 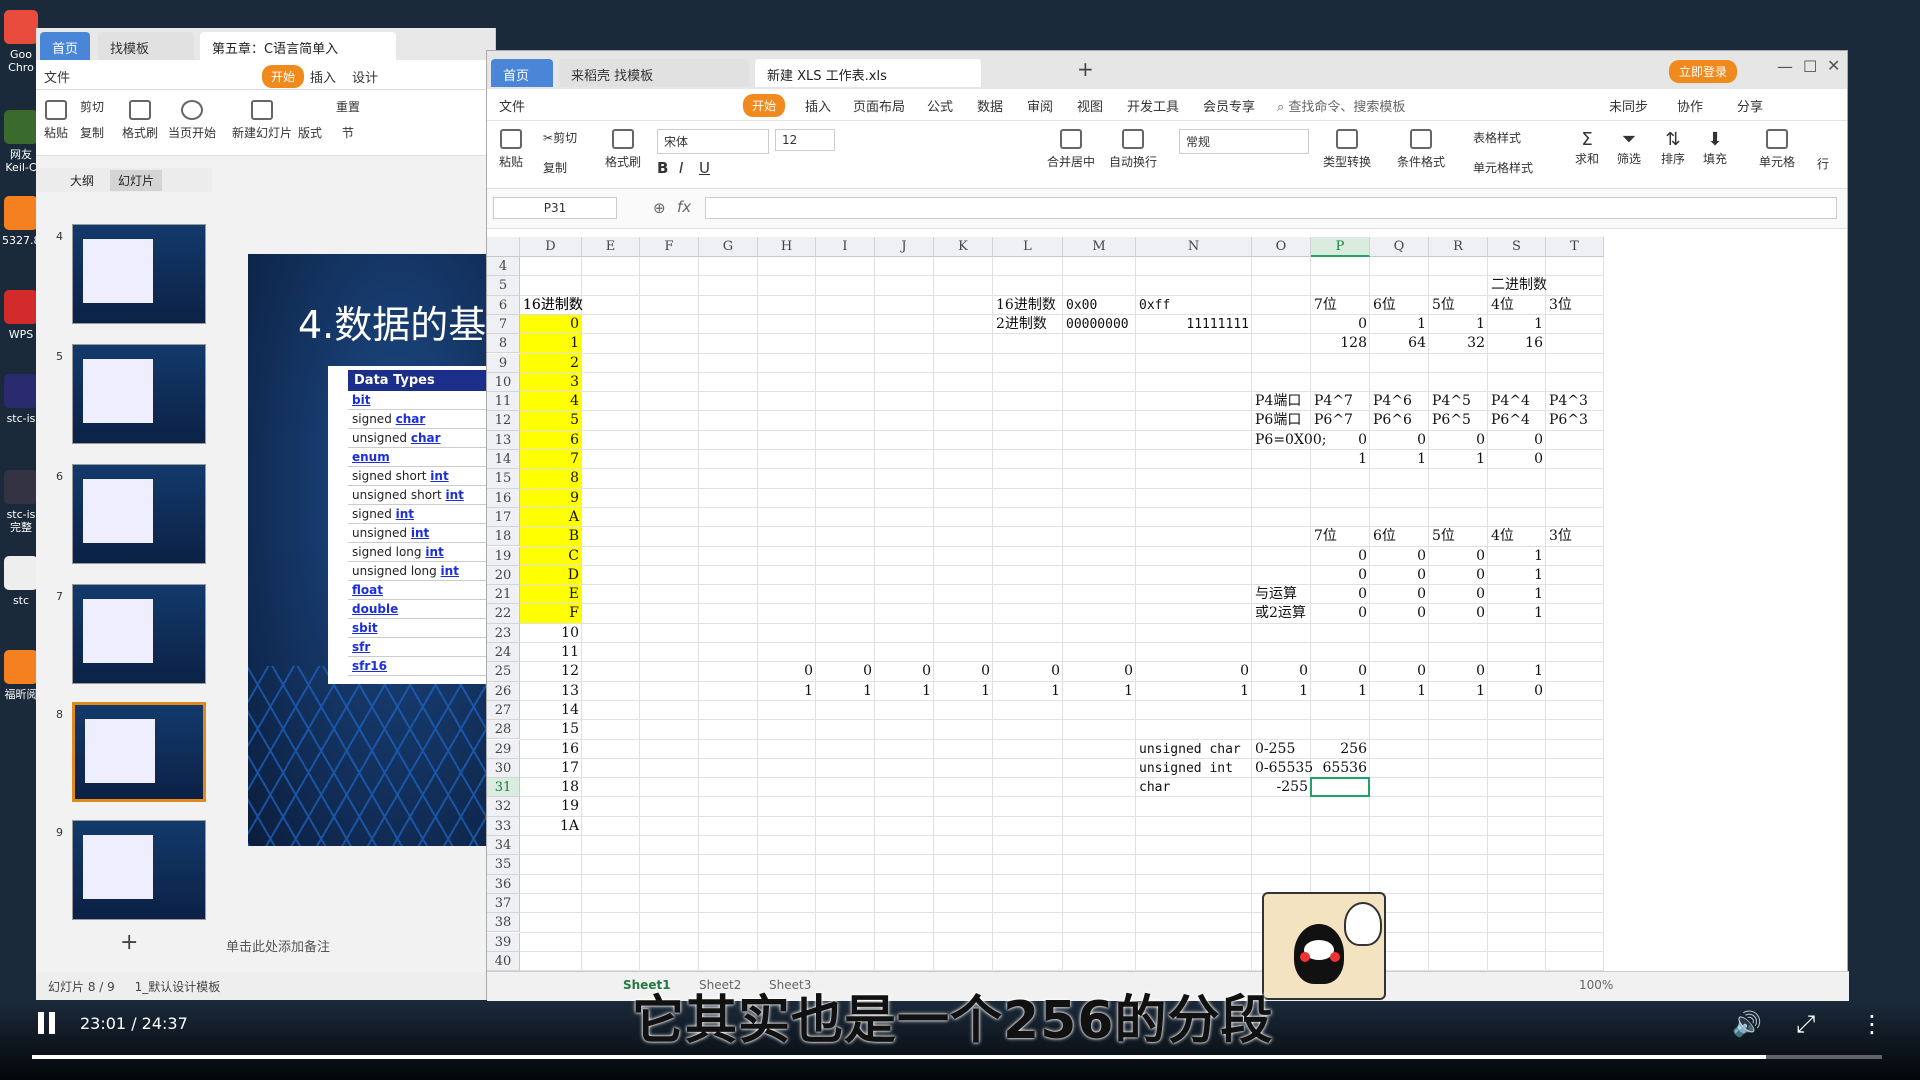 What do you see at coordinates (1458, 420) in the screenshot?
I see `cell: P6^5` at bounding box center [1458, 420].